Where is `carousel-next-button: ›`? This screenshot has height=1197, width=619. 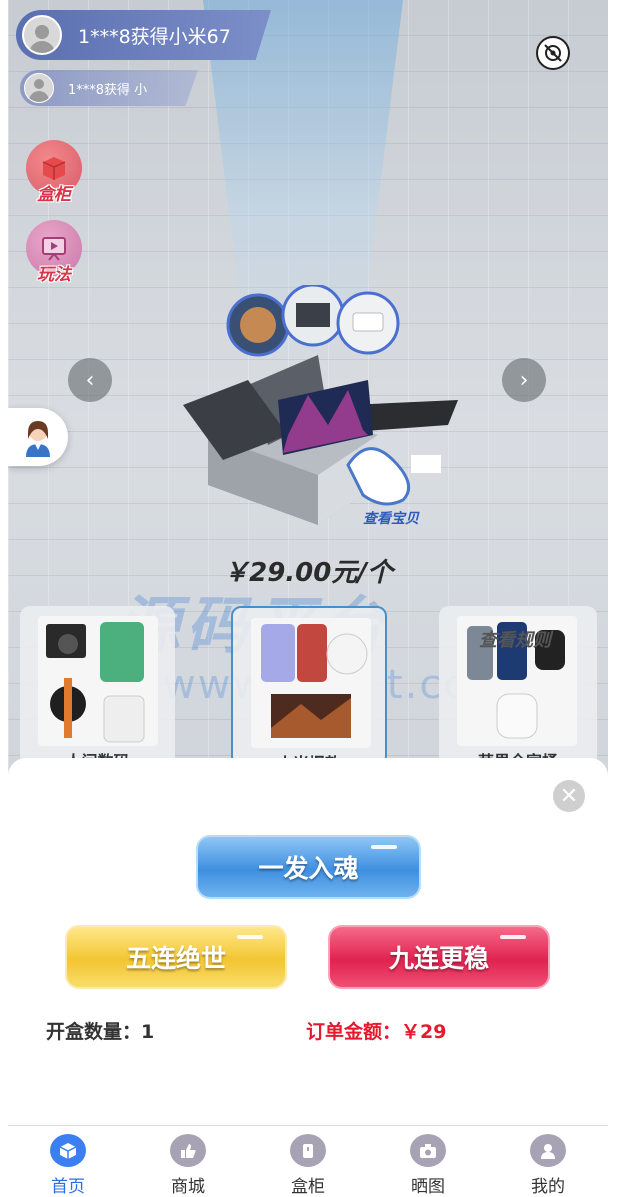 carousel-next-button: › is located at coordinates (524, 380).